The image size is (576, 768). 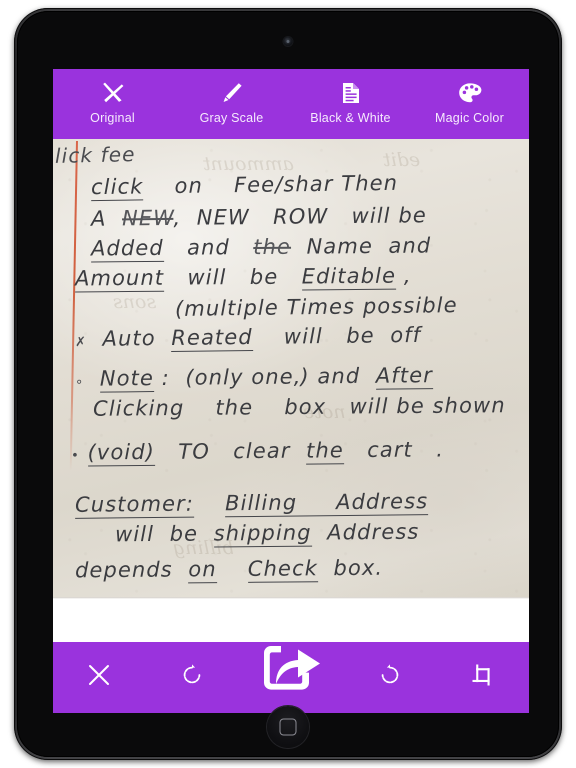 What do you see at coordinates (259, 217) in the screenshot?
I see `handwriting-line: A NEW, NEW ROW will be` at bounding box center [259, 217].